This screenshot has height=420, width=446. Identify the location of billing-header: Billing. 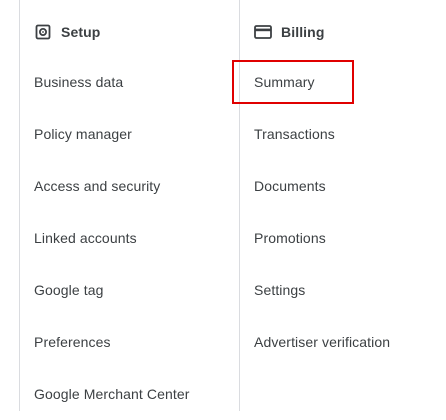
(289, 32).